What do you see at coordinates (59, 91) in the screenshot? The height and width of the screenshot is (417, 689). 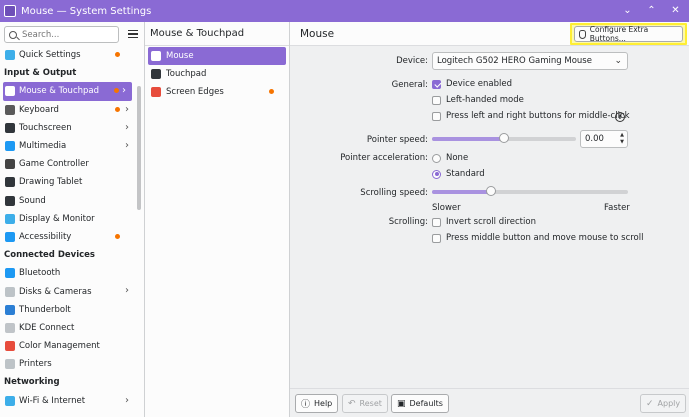 I see `sidebar-item-label: Mouse & Touchpad` at bounding box center [59, 91].